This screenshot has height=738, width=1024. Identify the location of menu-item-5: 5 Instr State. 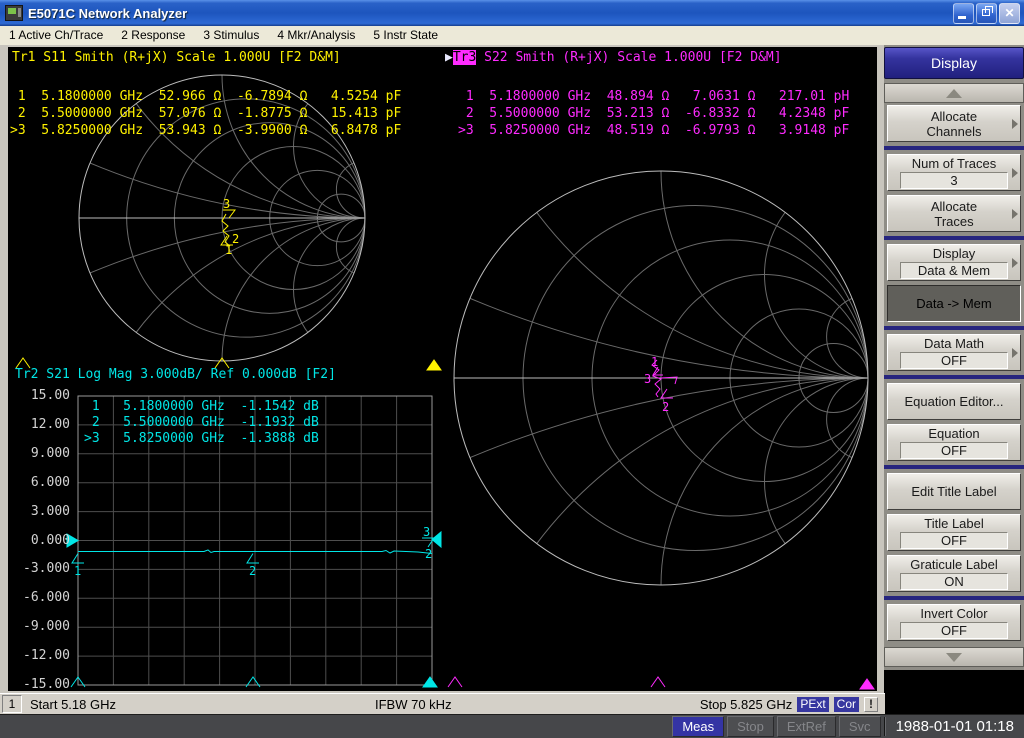
(405, 35).